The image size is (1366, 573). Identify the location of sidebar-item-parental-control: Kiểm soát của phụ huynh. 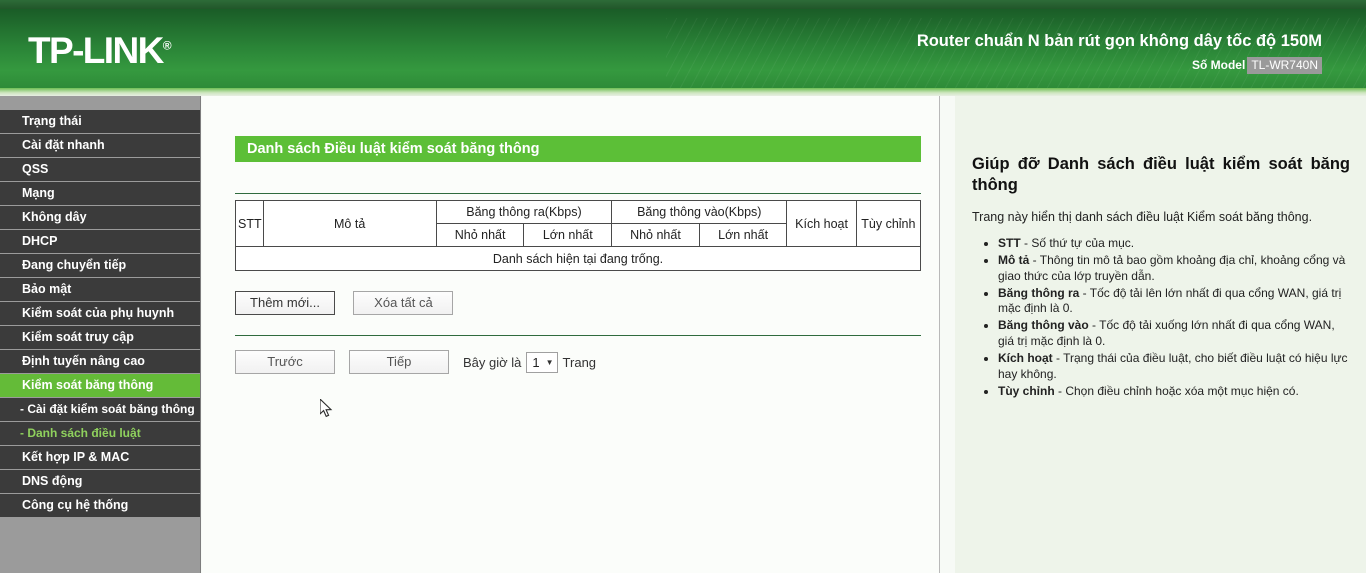
(100, 314).